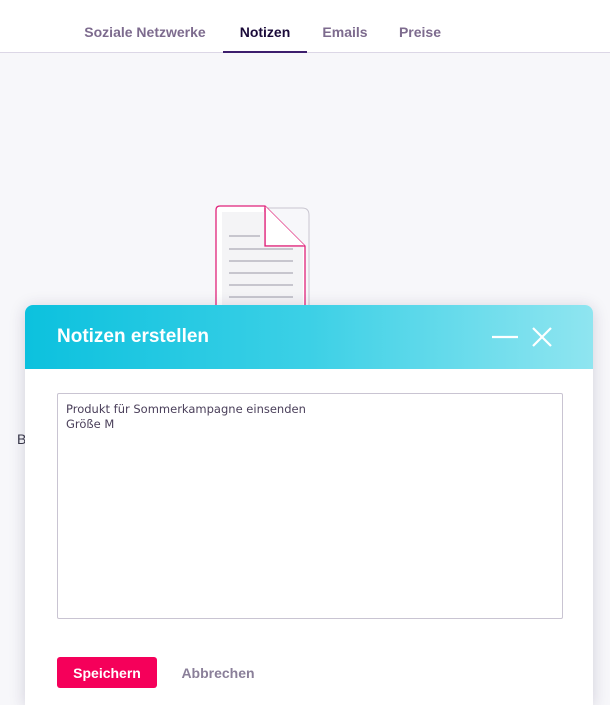  I want to click on tab-emails: Emails, so click(345, 26).